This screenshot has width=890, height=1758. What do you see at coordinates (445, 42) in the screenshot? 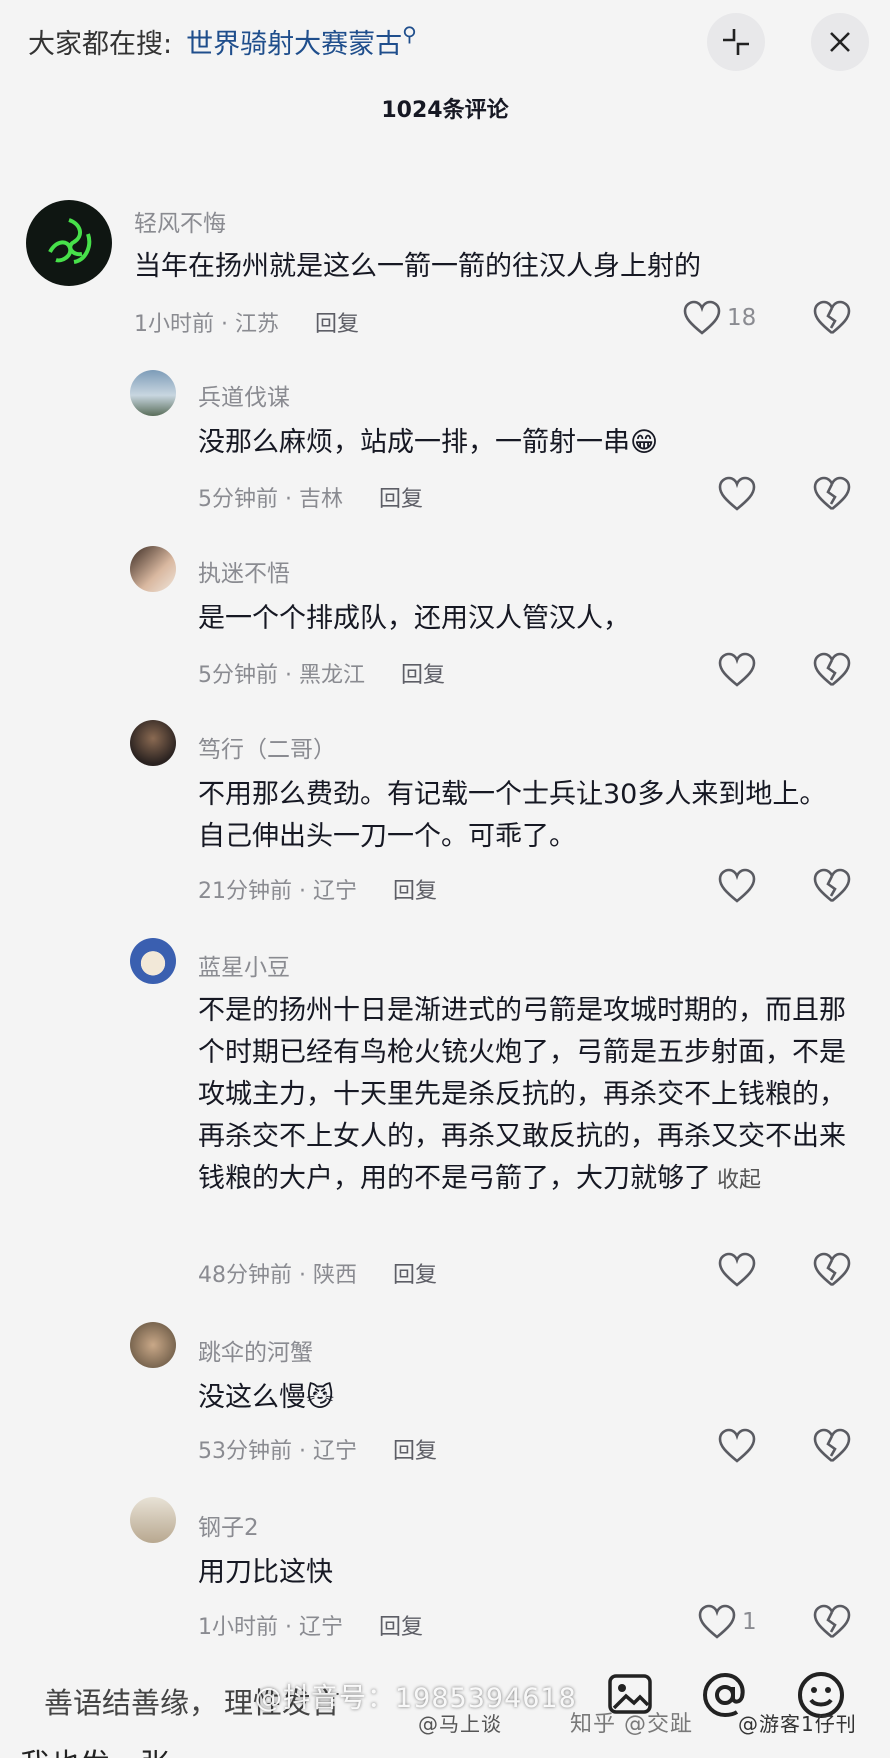
I see `top-bar: 大家都在搜: 世界骑射大赛蒙古⚲` at bounding box center [445, 42].